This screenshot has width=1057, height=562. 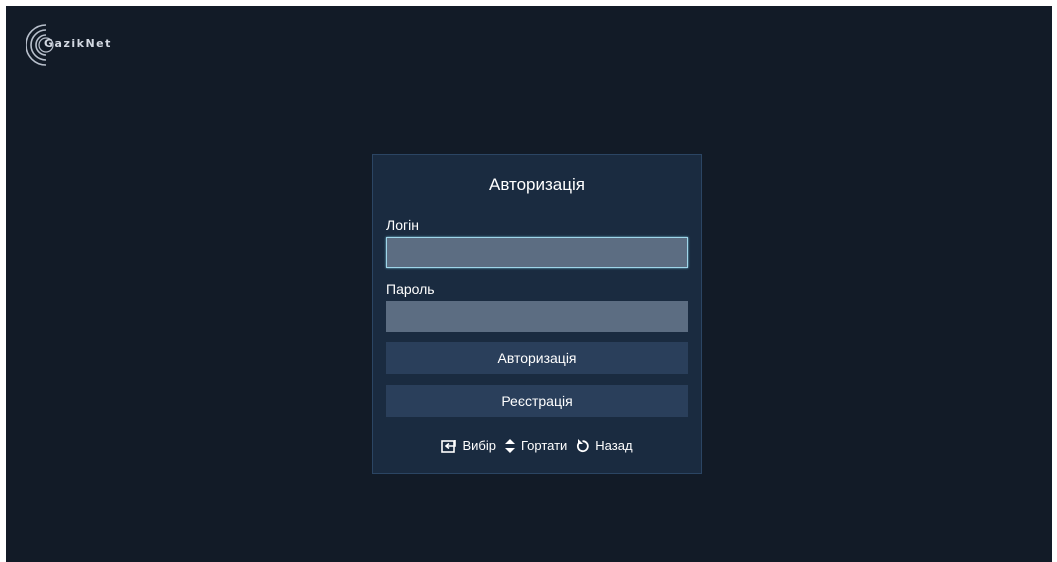 I want to click on password-label: Пароль, so click(x=410, y=289).